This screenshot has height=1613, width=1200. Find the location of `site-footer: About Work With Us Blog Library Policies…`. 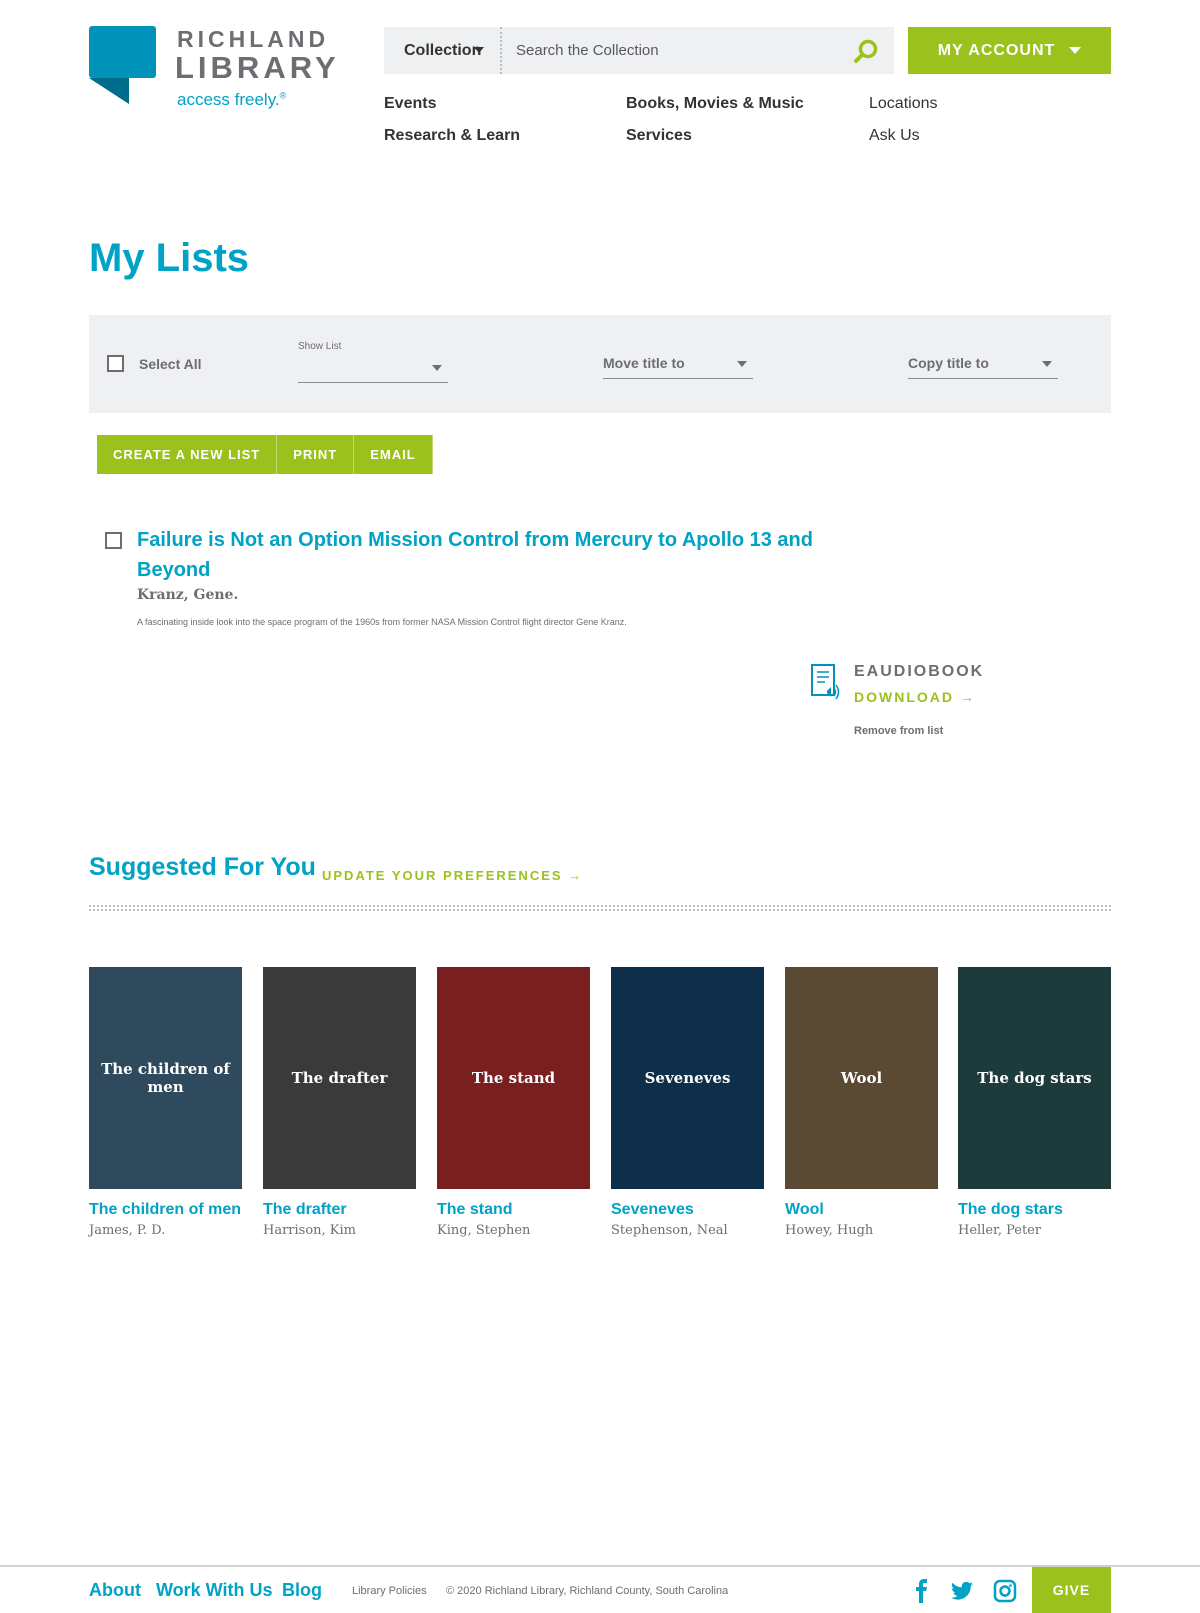

site-footer: About Work With Us Blog Library Policies… is located at coordinates (600, 1589).